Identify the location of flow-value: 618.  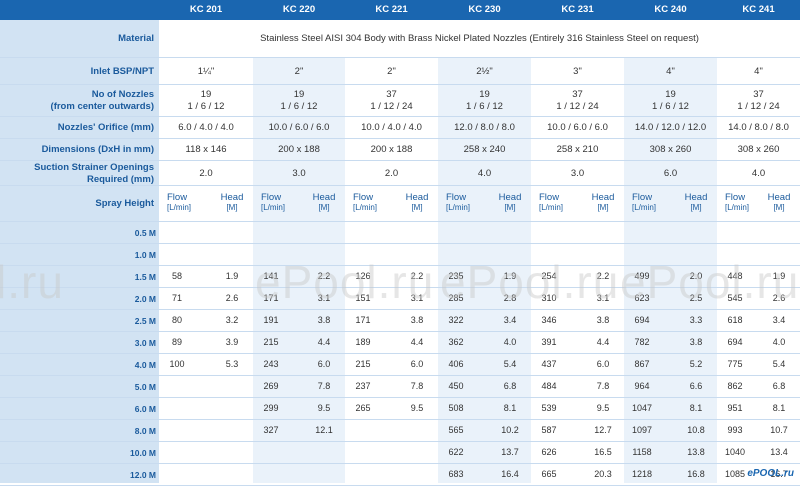
(735, 320).